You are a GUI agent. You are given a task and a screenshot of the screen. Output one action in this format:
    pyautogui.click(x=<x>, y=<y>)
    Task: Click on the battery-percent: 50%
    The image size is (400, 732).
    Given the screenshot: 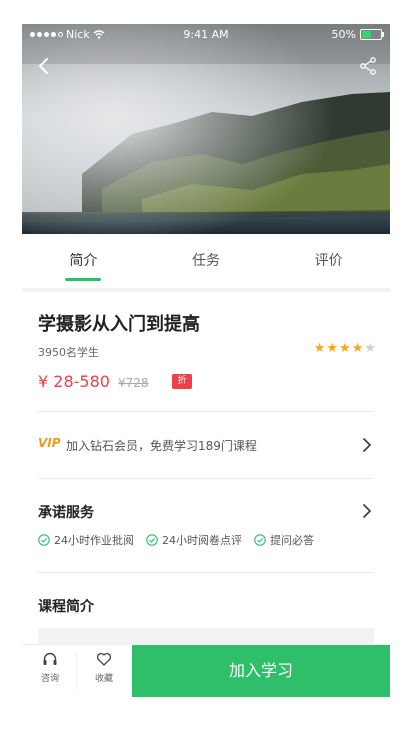 What is the action you would take?
    pyautogui.click(x=343, y=34)
    